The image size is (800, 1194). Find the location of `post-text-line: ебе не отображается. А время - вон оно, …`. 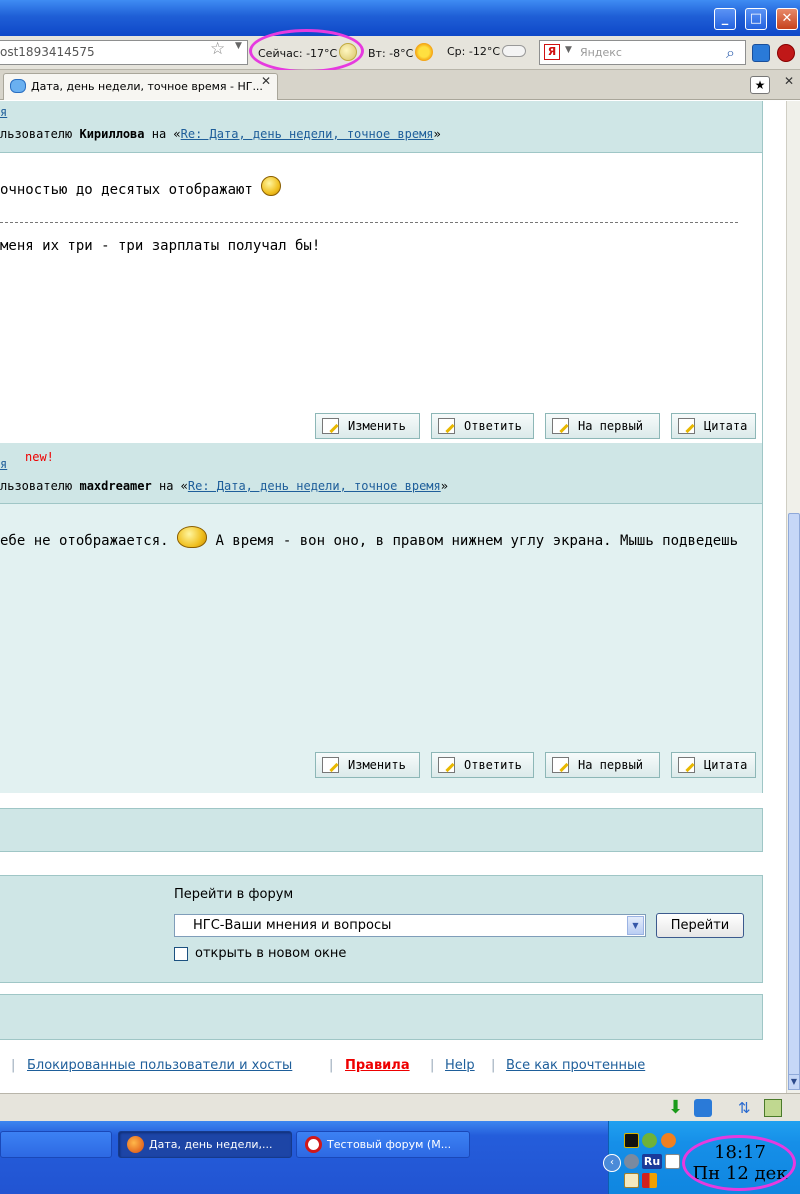

post-text-line: ебе не отображается. А время - вон оно, … is located at coordinates (369, 539).